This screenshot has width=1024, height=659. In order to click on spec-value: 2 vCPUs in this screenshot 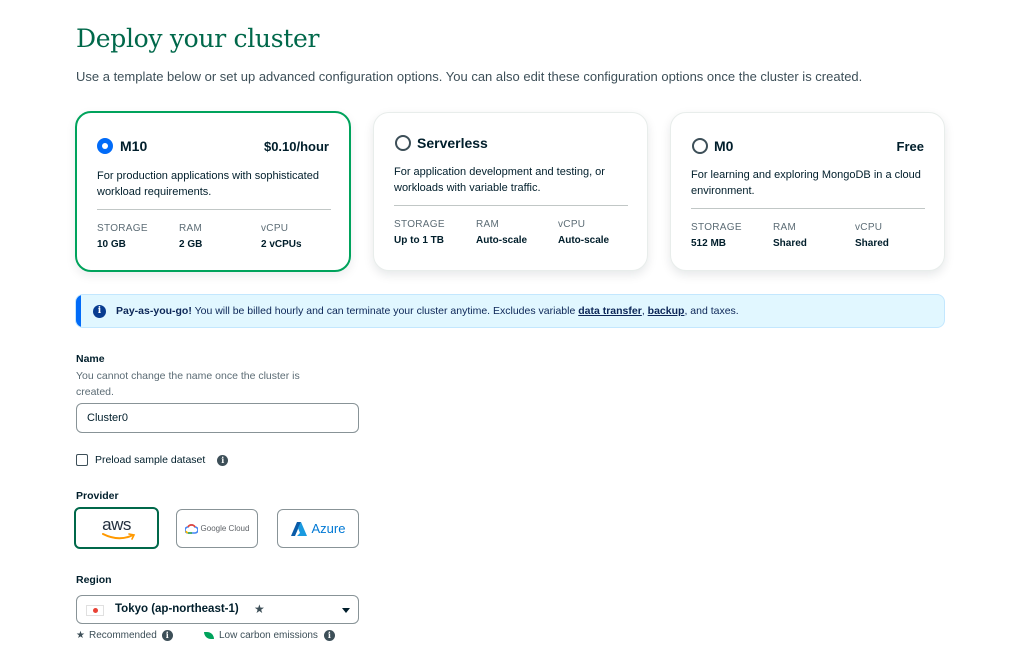, I will do `click(281, 244)`.